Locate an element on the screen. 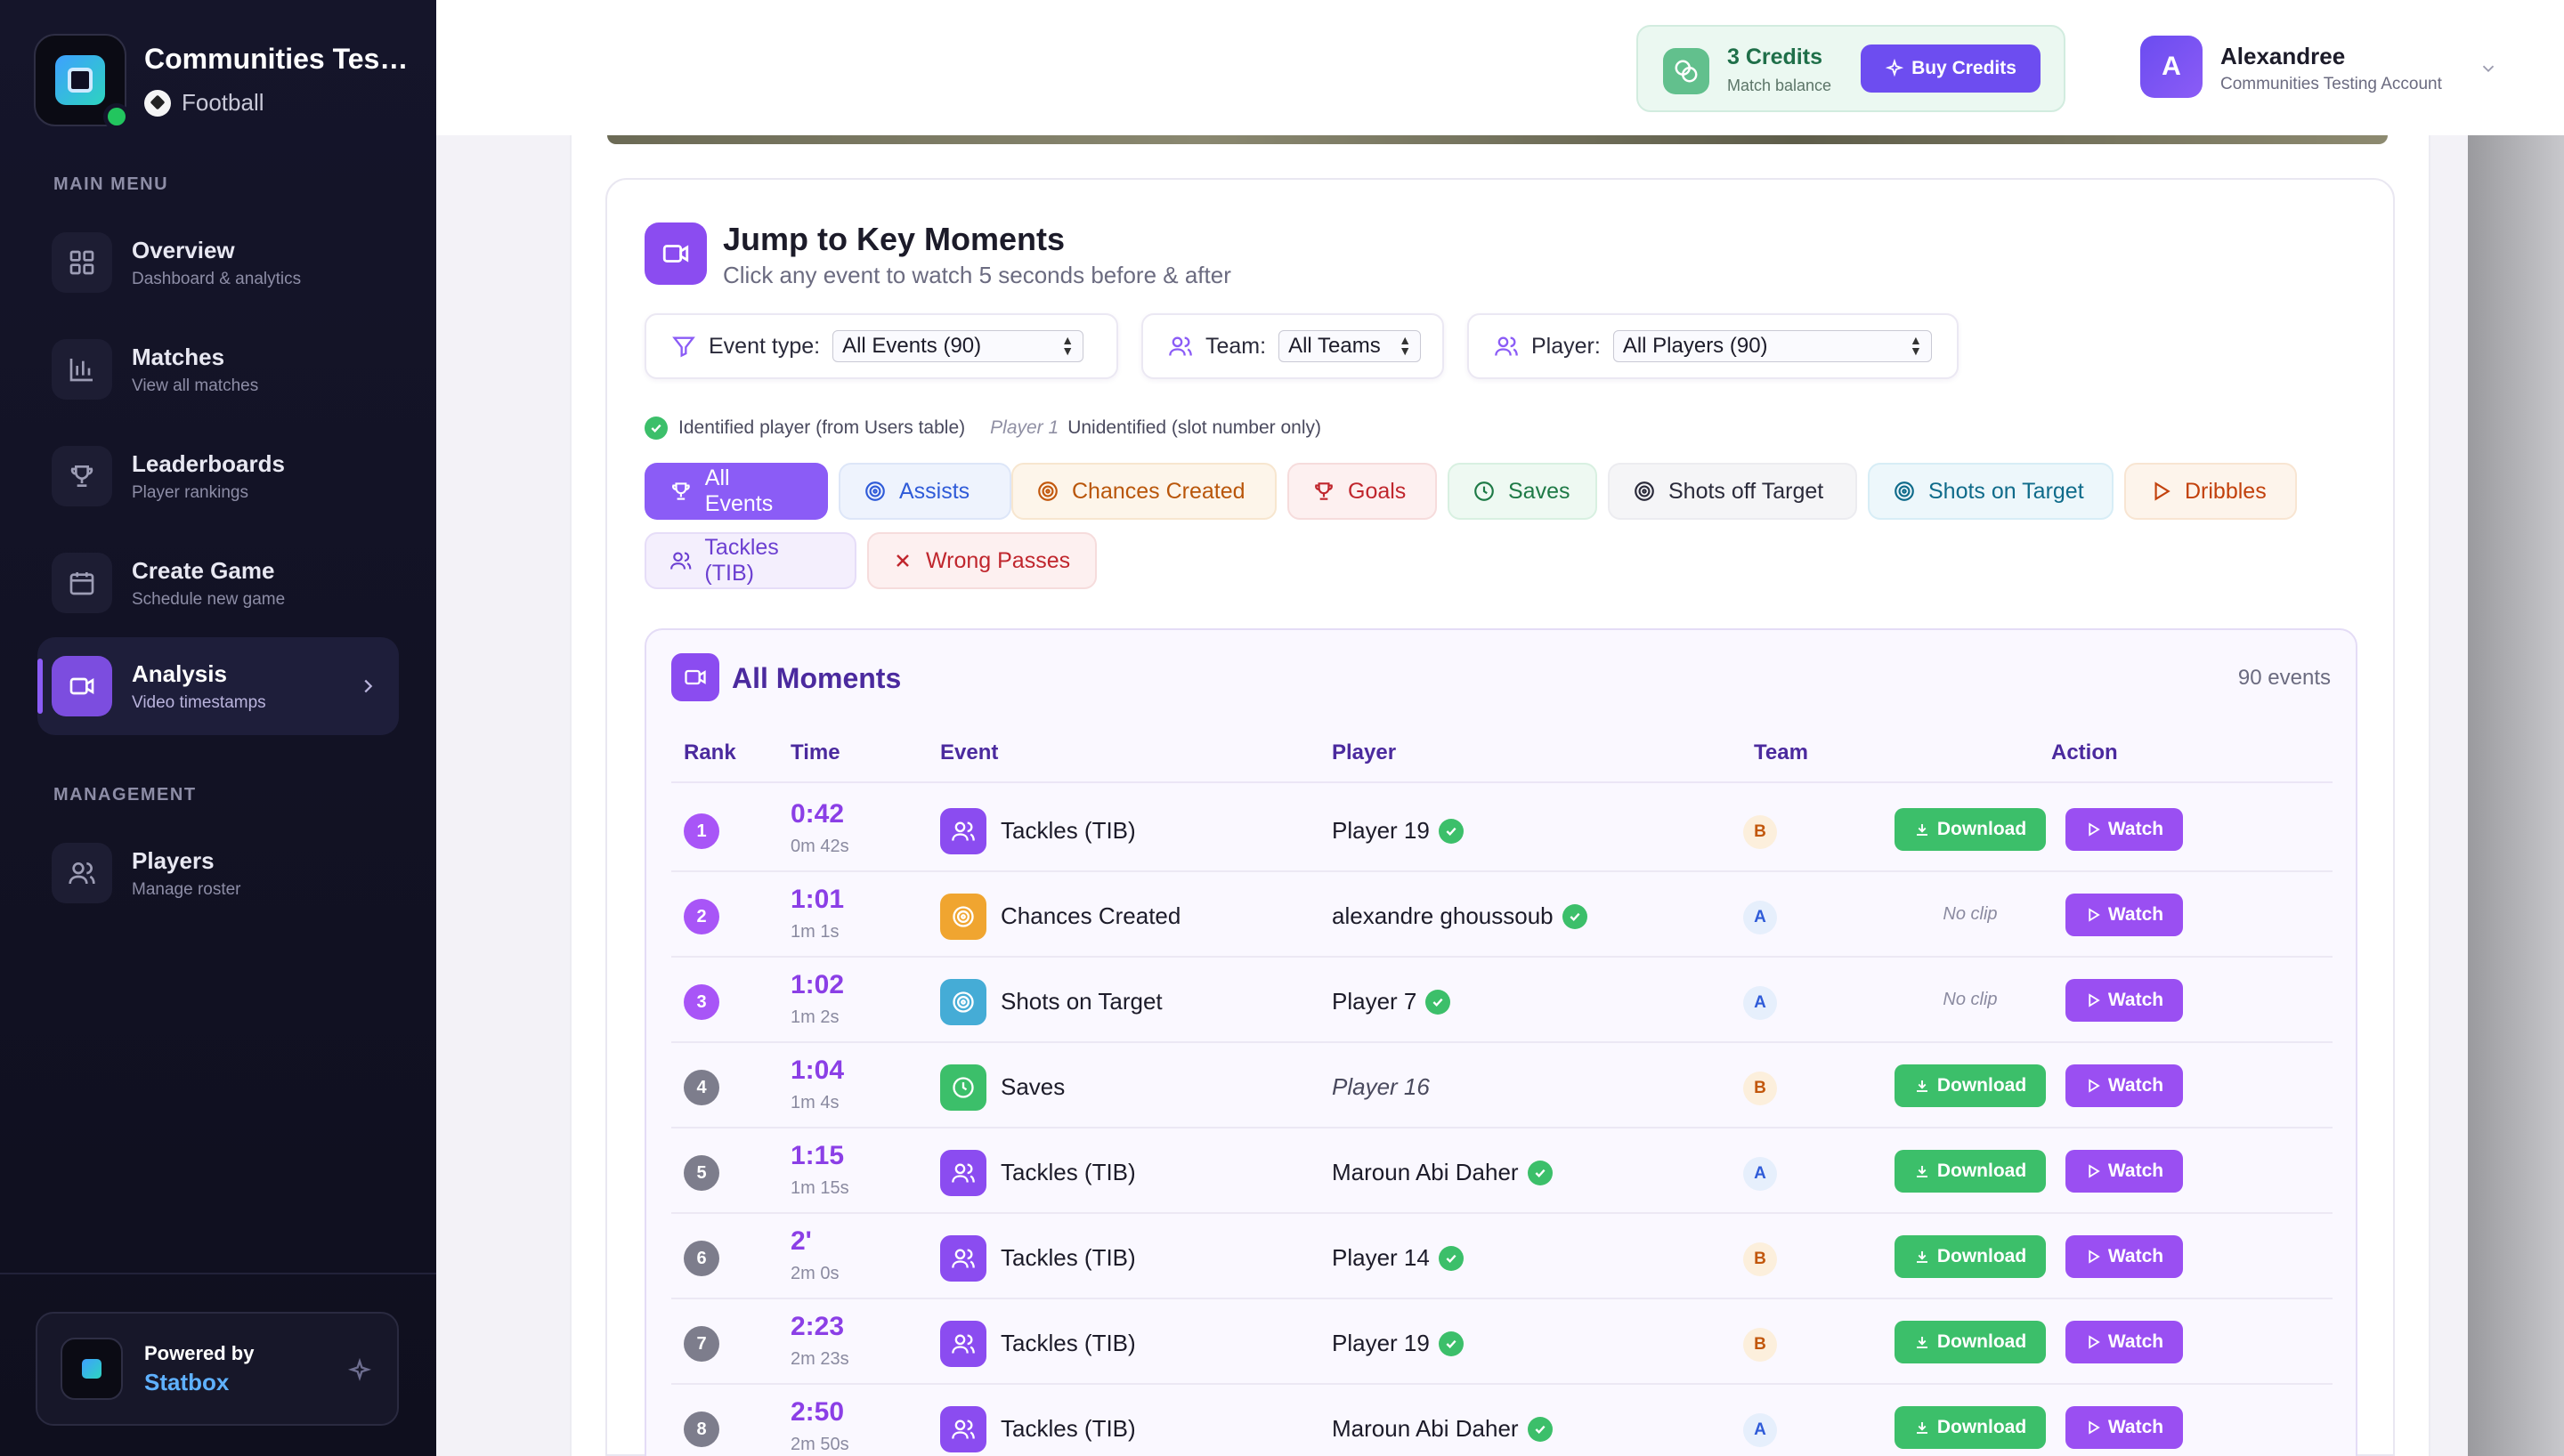 Image resolution: width=2564 pixels, height=1456 pixels. player-filter: Player: All Players (90) ▲ ▼ is located at coordinates (1713, 346).